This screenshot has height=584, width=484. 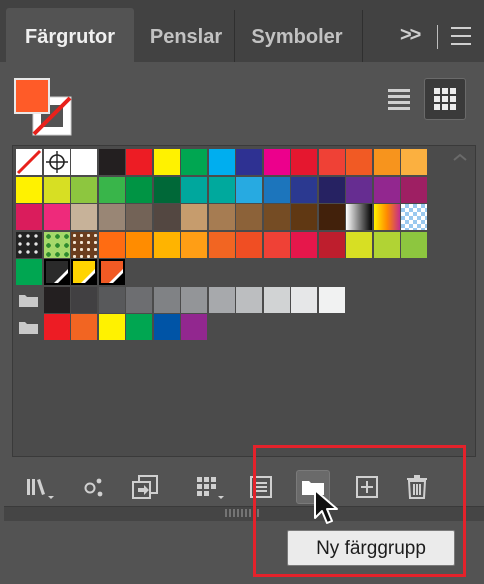 What do you see at coordinates (186, 35) in the screenshot?
I see `tab-brushes: Penslar` at bounding box center [186, 35].